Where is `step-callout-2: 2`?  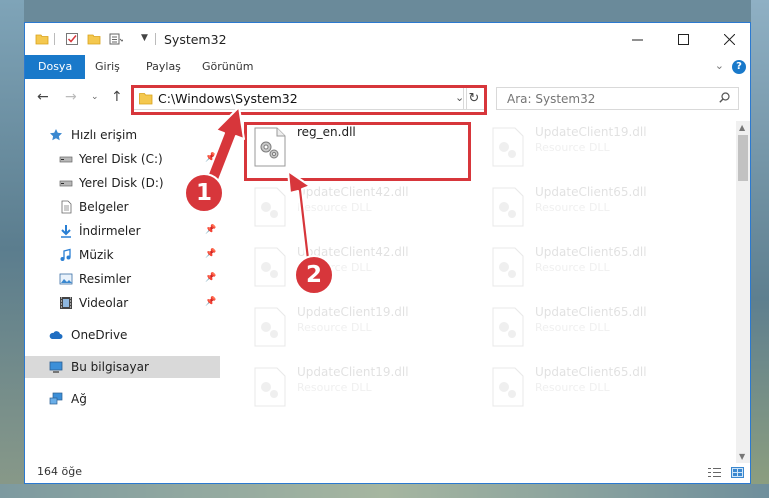
step-callout-2: 2 is located at coordinates (314, 275).